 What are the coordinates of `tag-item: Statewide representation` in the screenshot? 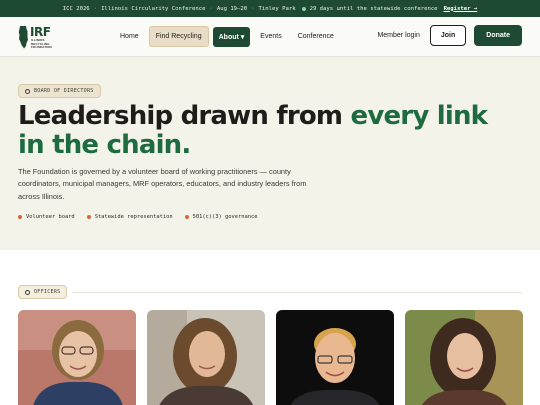 It's located at (129, 217).